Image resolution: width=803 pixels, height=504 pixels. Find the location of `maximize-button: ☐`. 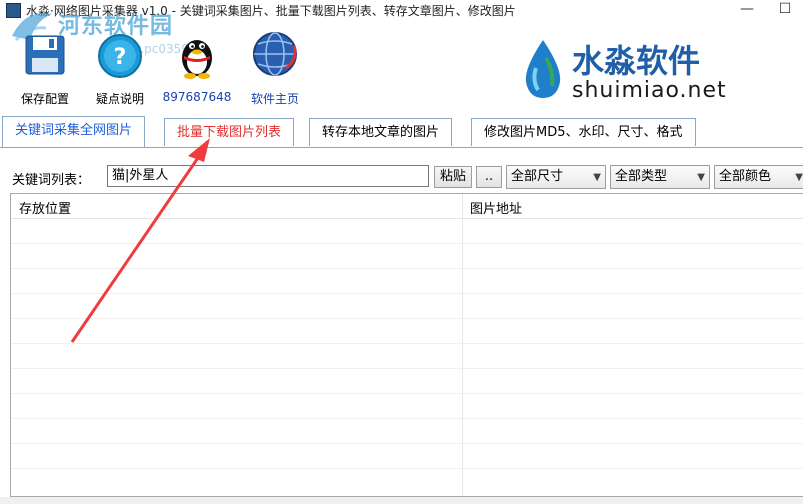

maximize-button: ☐ is located at coordinates (785, 10).